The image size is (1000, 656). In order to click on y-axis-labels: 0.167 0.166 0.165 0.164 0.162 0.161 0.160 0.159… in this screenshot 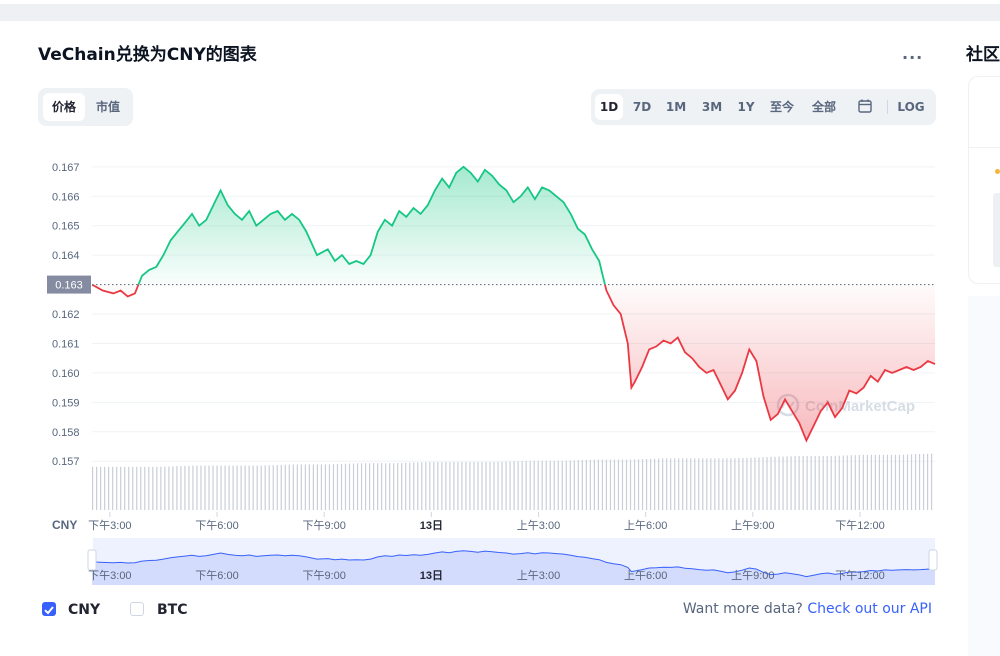, I will do `click(66, 315)`.